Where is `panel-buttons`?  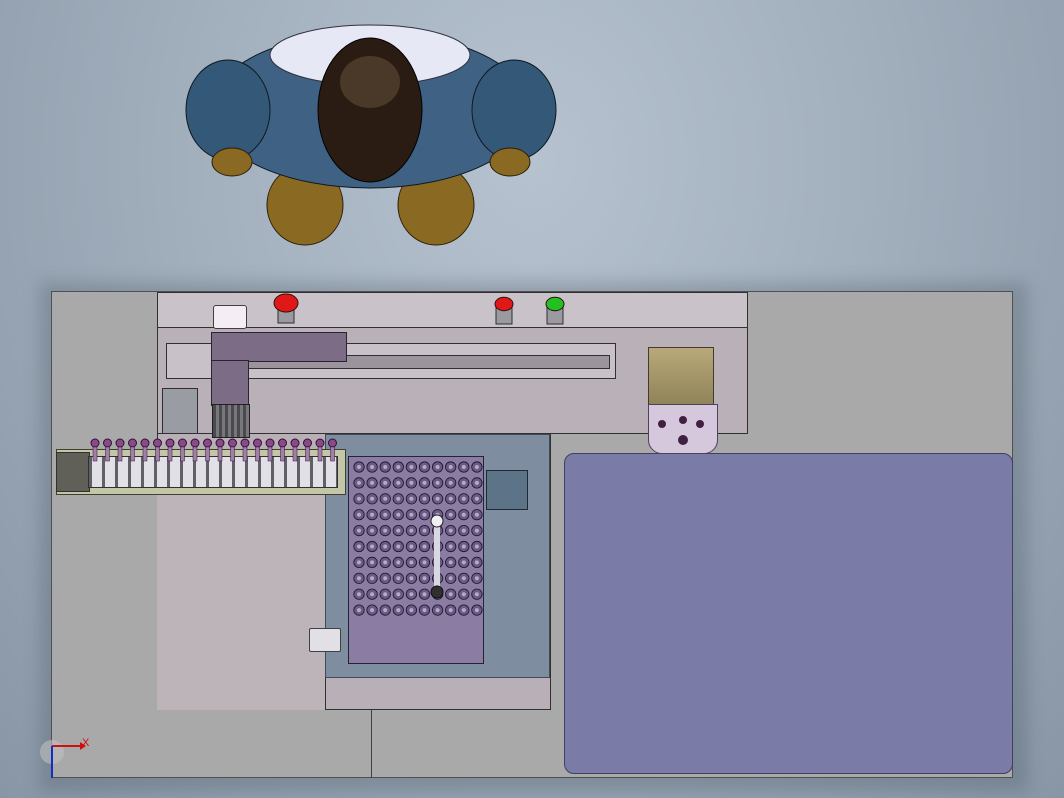 panel-buttons is located at coordinates (419, 309).